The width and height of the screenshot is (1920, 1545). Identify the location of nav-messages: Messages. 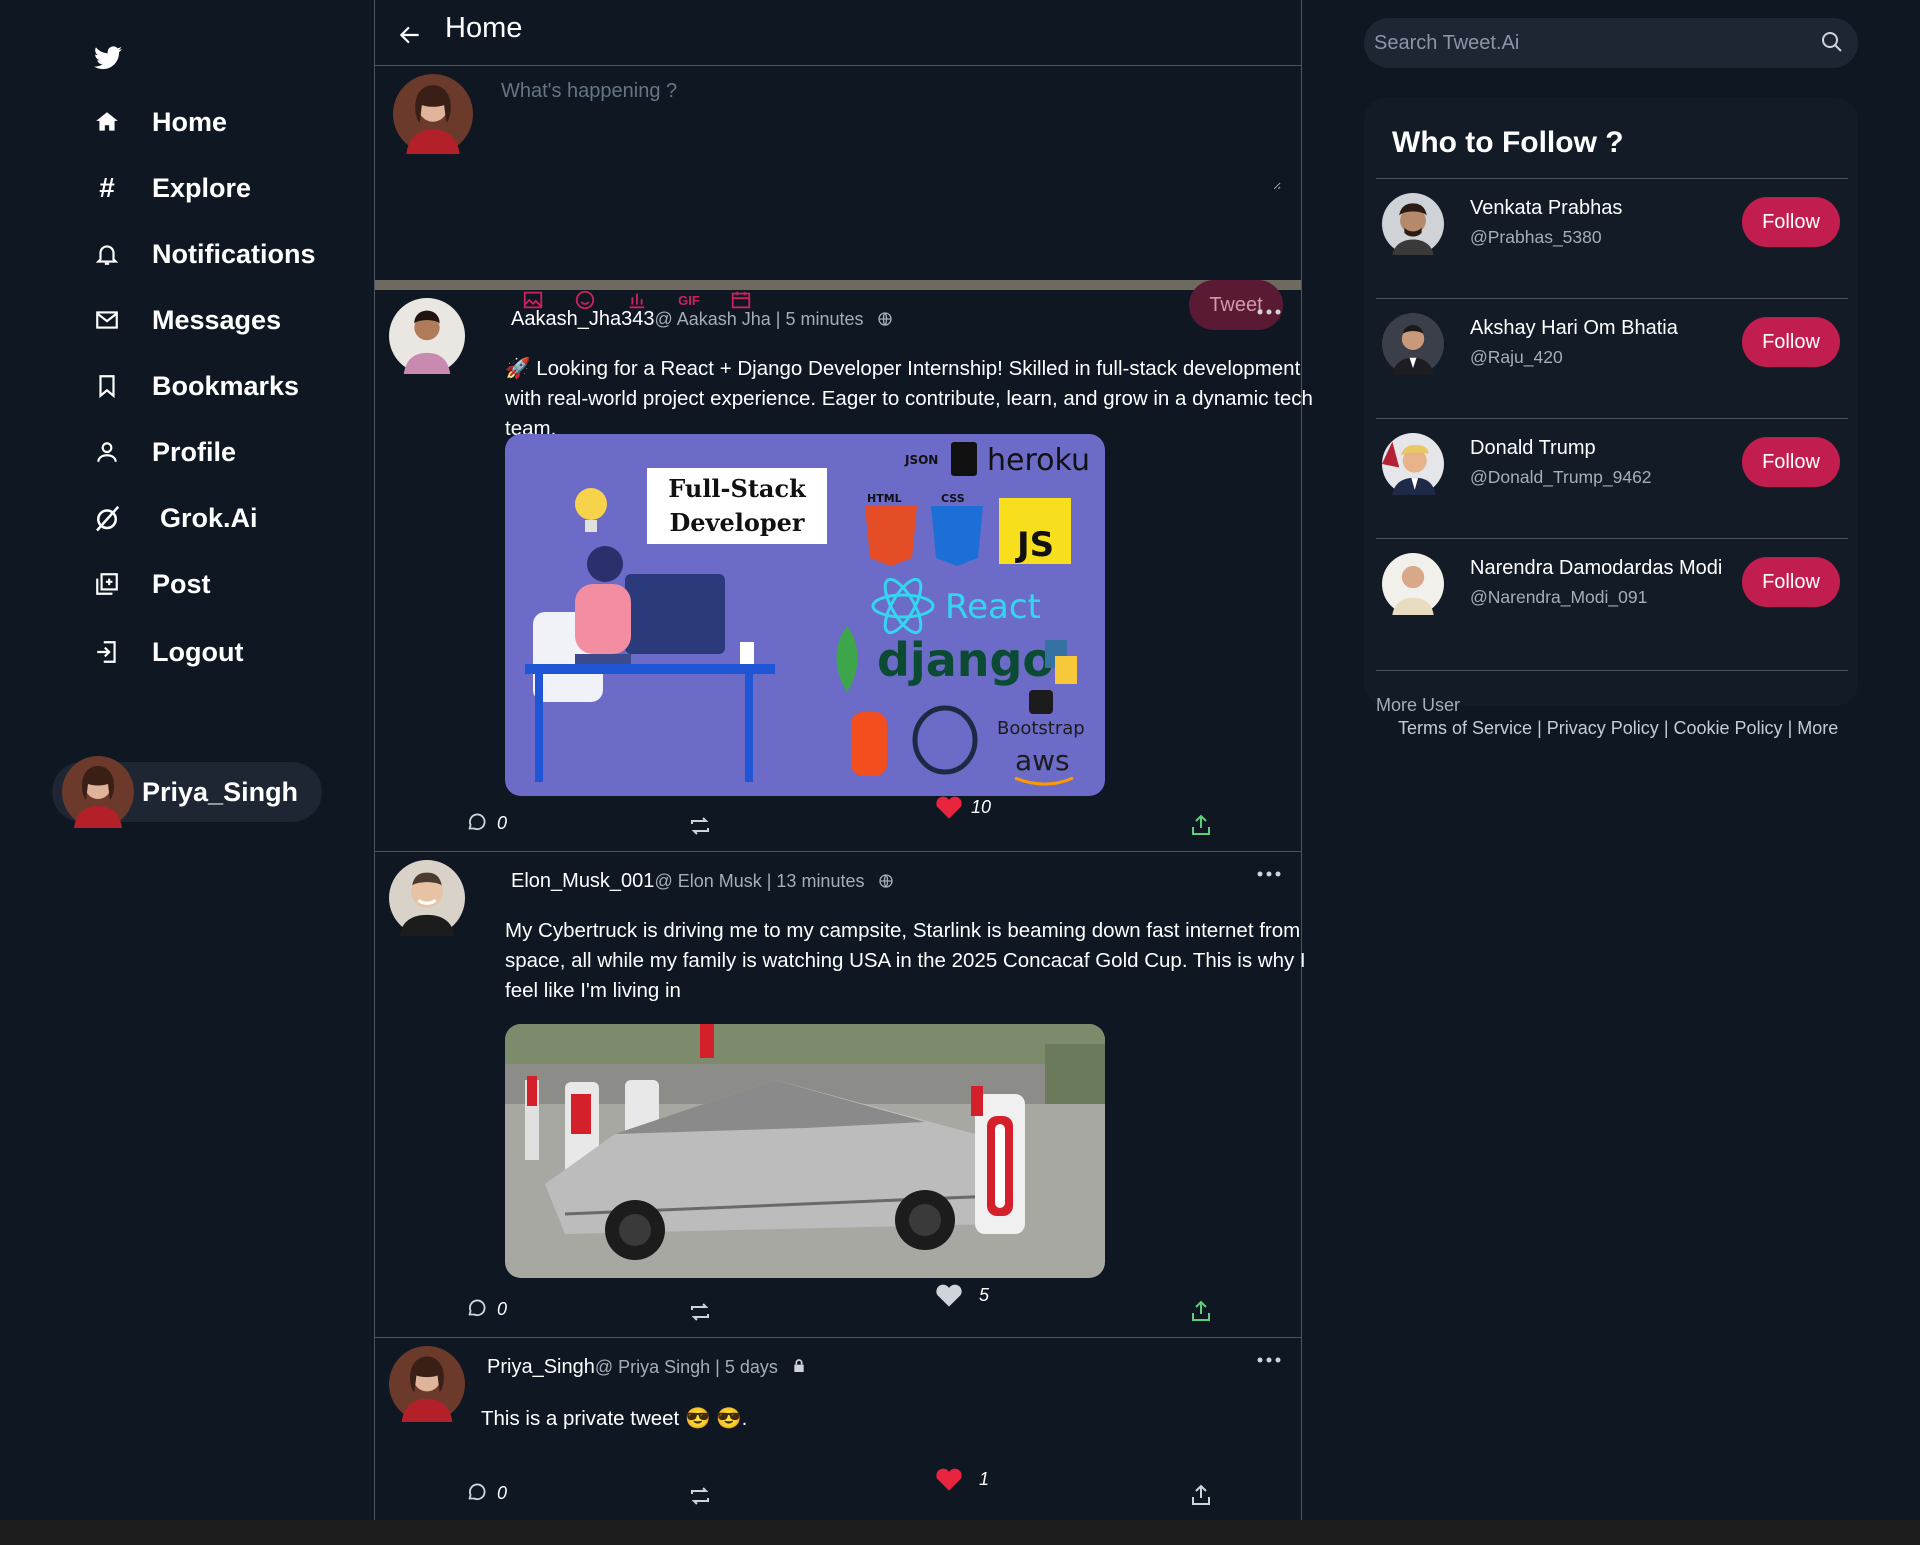
(186, 320).